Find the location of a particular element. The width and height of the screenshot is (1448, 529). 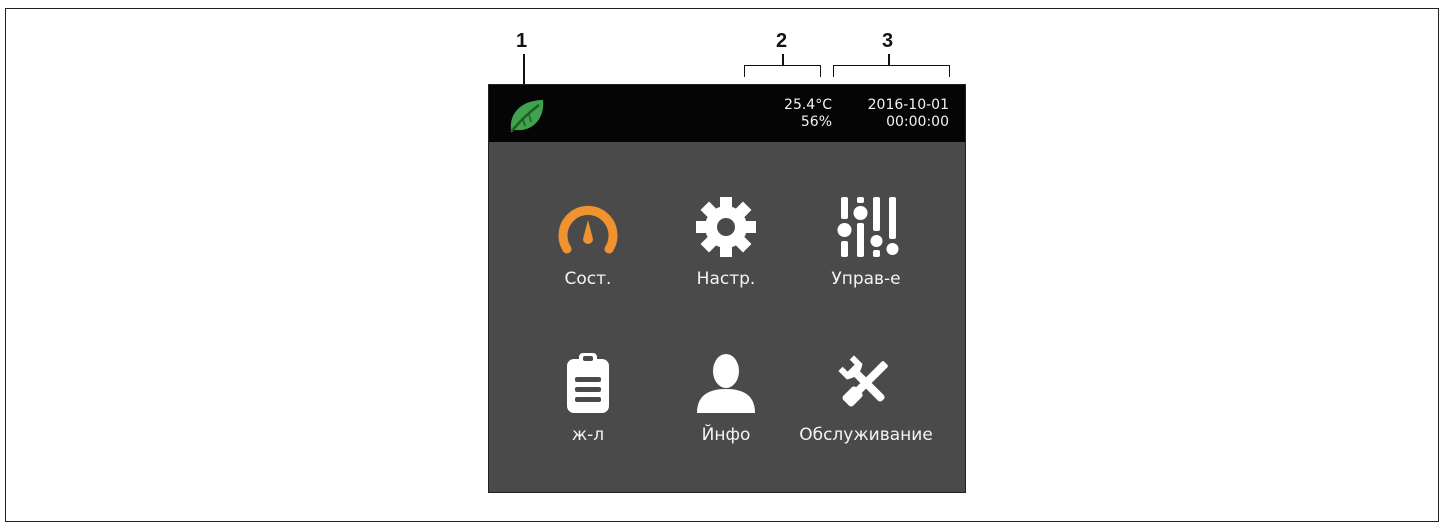

callout-2-stem is located at coordinates (783, 59).